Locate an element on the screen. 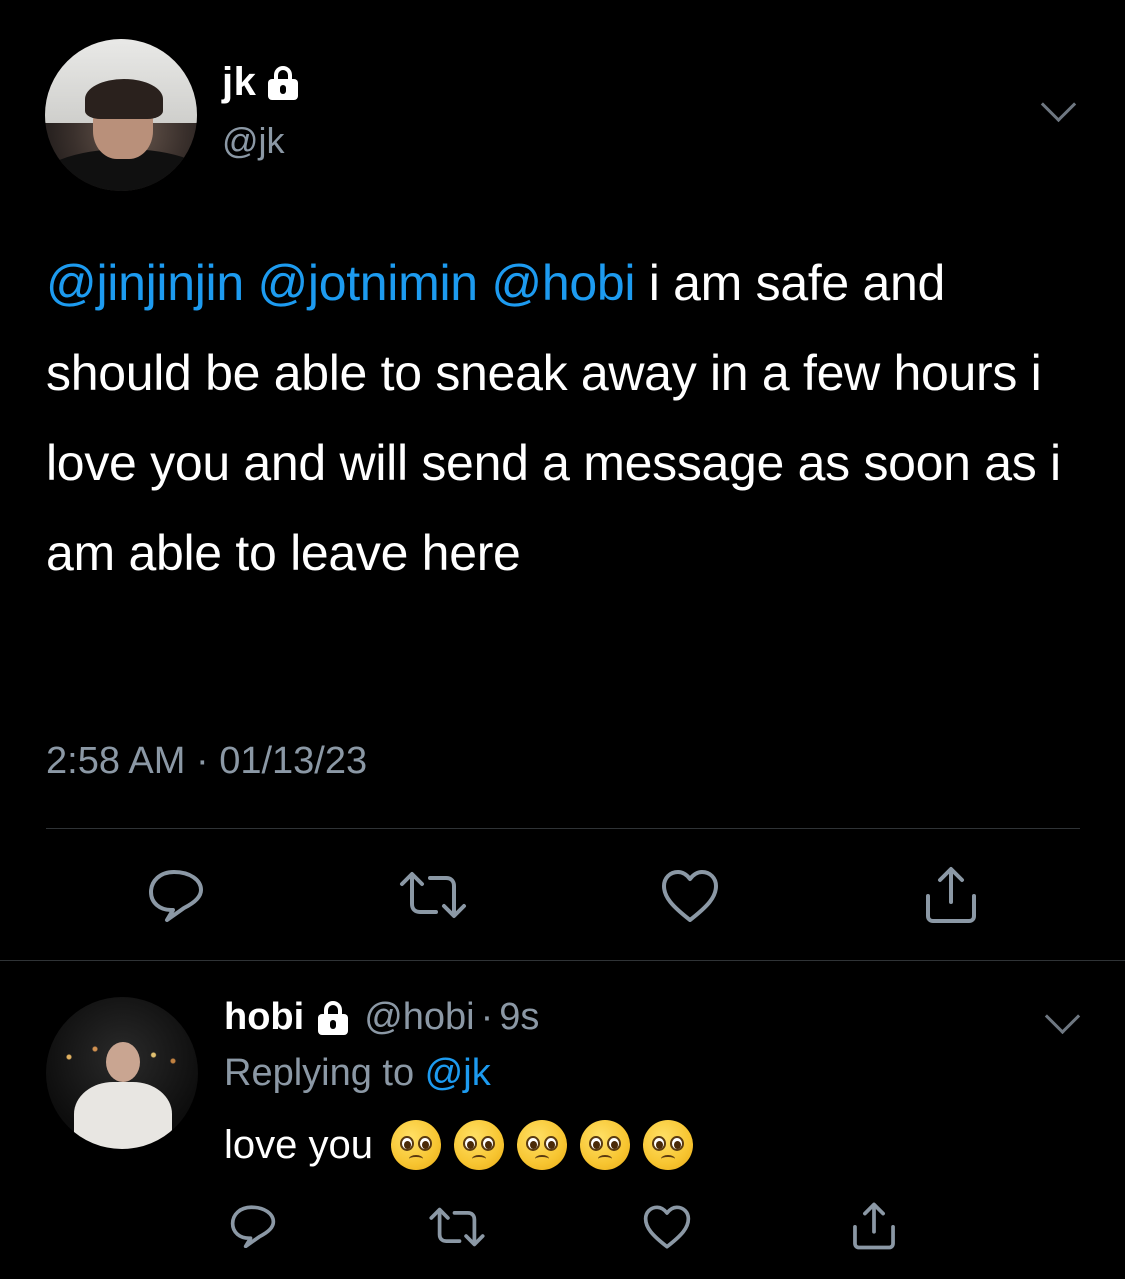 The image size is (1125, 1279). reply-time: 9s is located at coordinates (519, 1017).